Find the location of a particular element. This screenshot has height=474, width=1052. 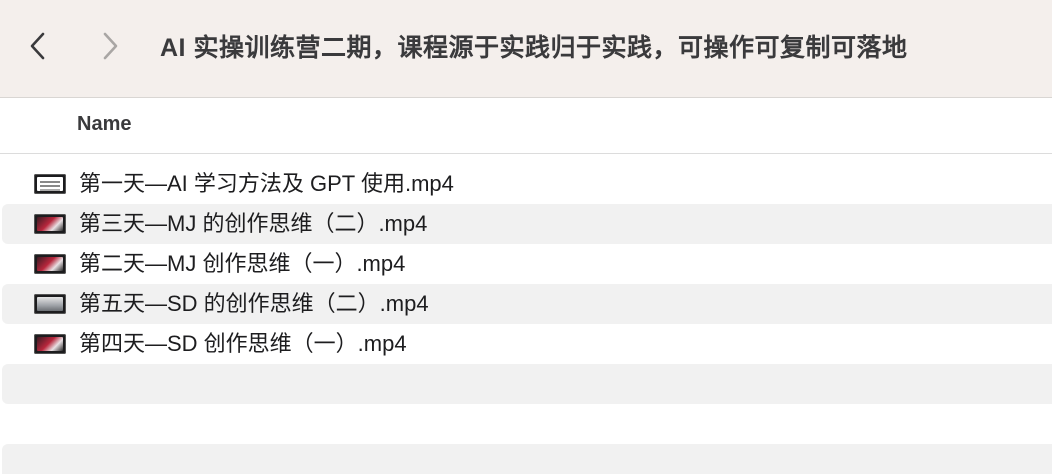

forward-button is located at coordinates (110, 46).